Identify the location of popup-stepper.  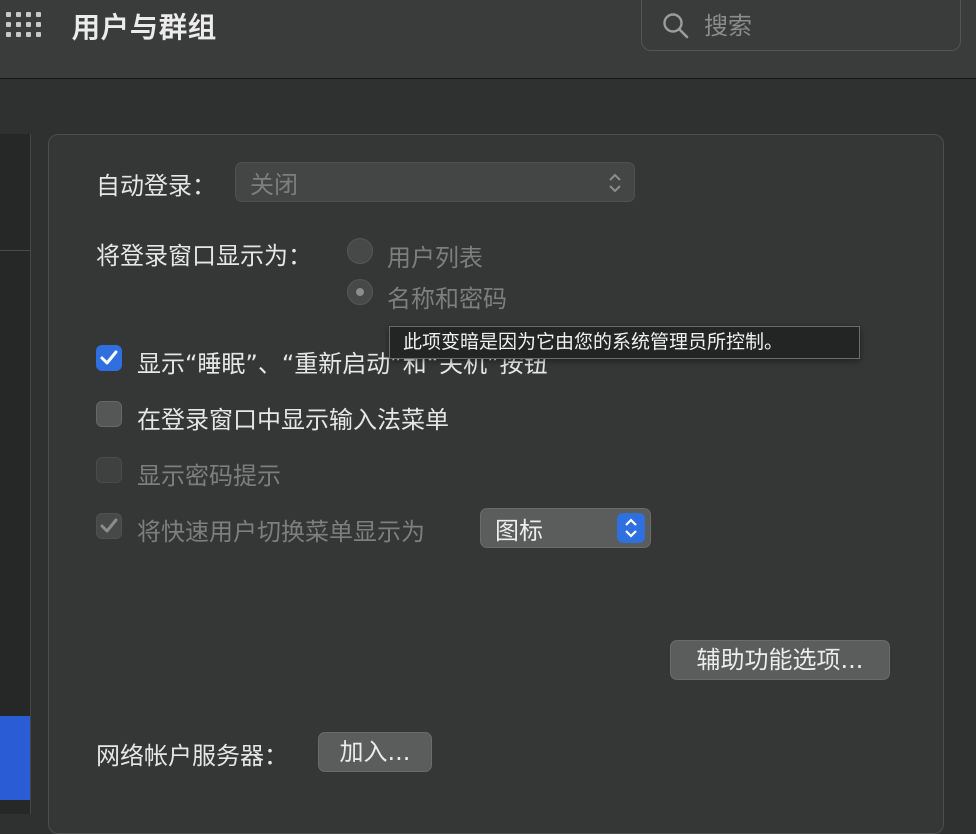
(631, 528).